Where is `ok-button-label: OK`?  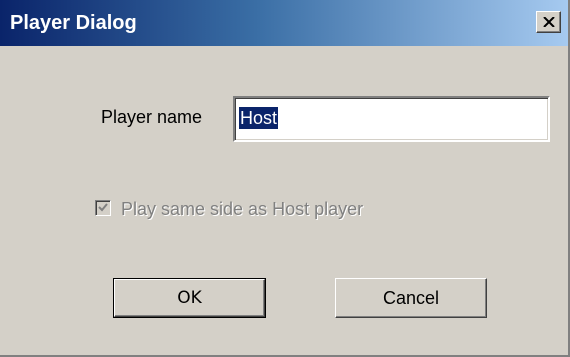 ok-button-label: OK is located at coordinates (189, 298).